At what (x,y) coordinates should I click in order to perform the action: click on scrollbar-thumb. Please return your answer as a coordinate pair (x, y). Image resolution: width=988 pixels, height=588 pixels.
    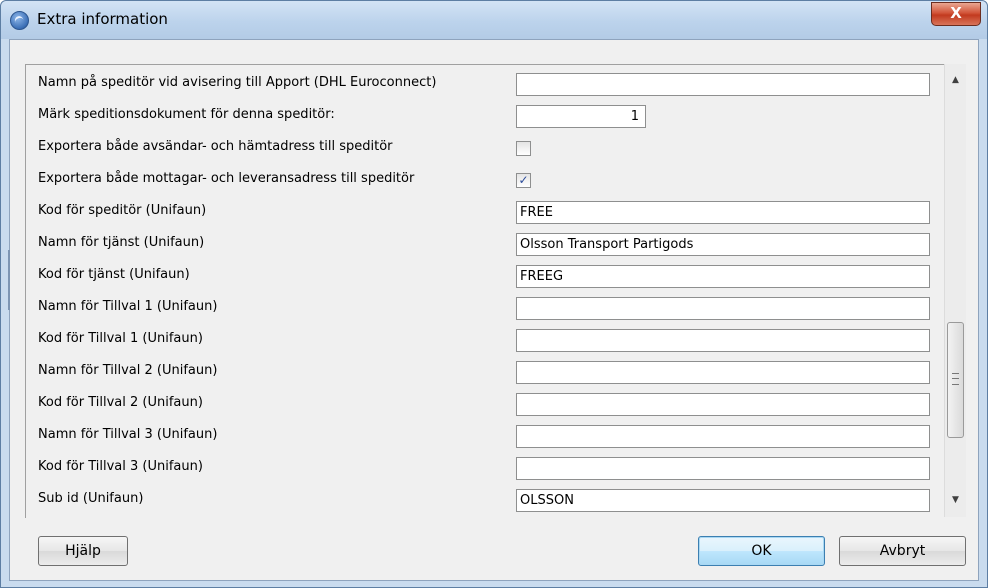
    Looking at the image, I should click on (955, 380).